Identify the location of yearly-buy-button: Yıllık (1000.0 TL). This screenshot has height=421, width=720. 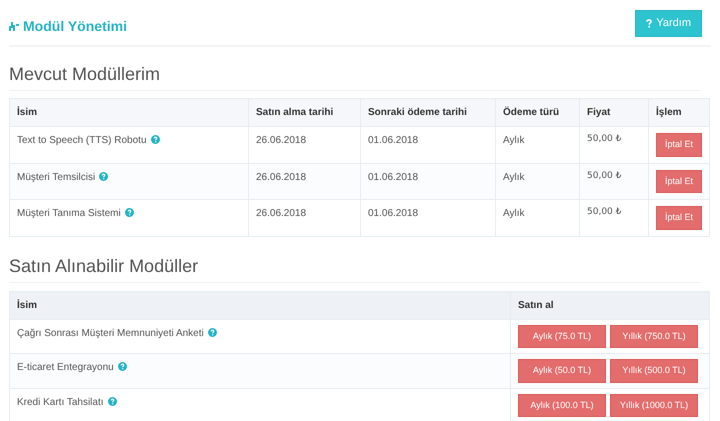
(654, 405).